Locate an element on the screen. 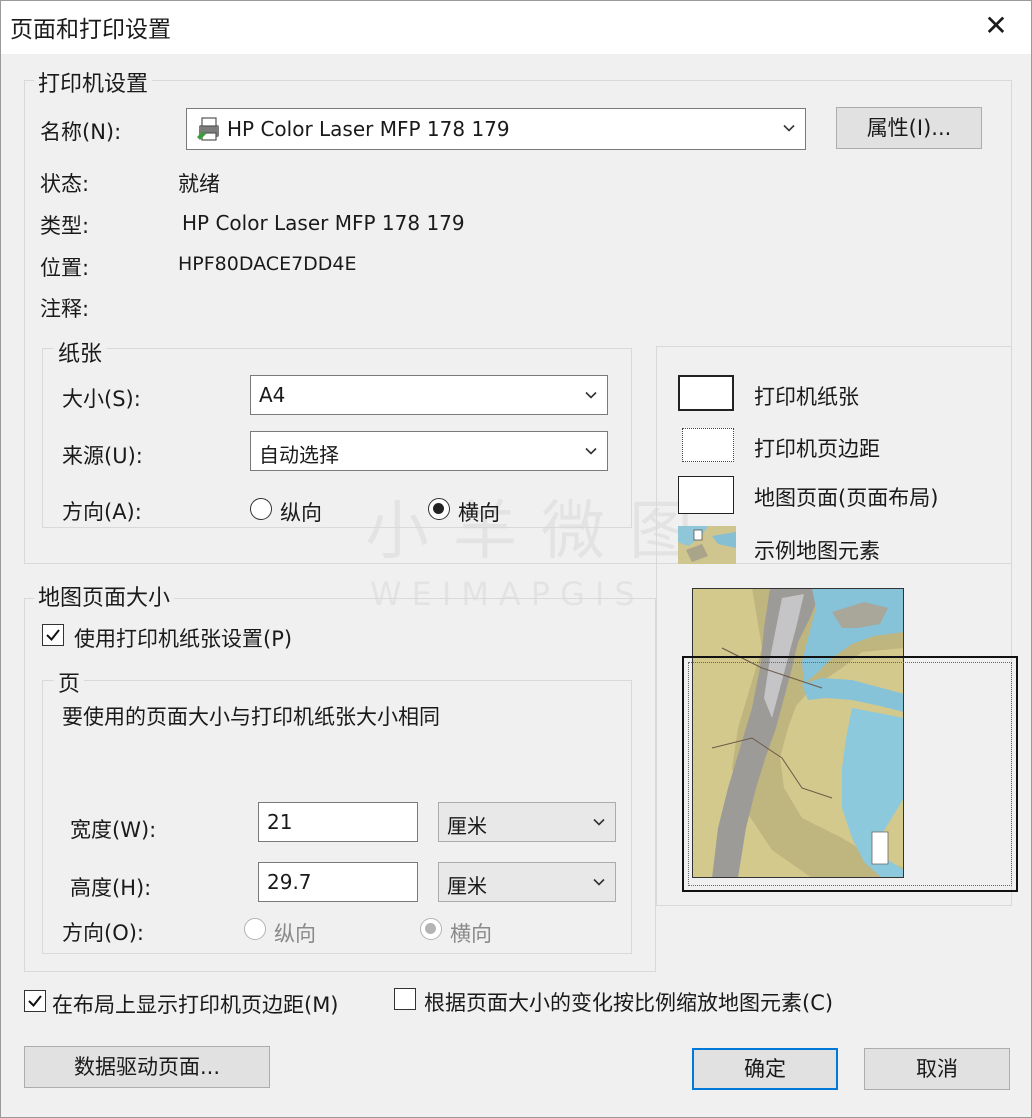 The image size is (1032, 1118). printer-margin-outline is located at coordinates (850, 774).